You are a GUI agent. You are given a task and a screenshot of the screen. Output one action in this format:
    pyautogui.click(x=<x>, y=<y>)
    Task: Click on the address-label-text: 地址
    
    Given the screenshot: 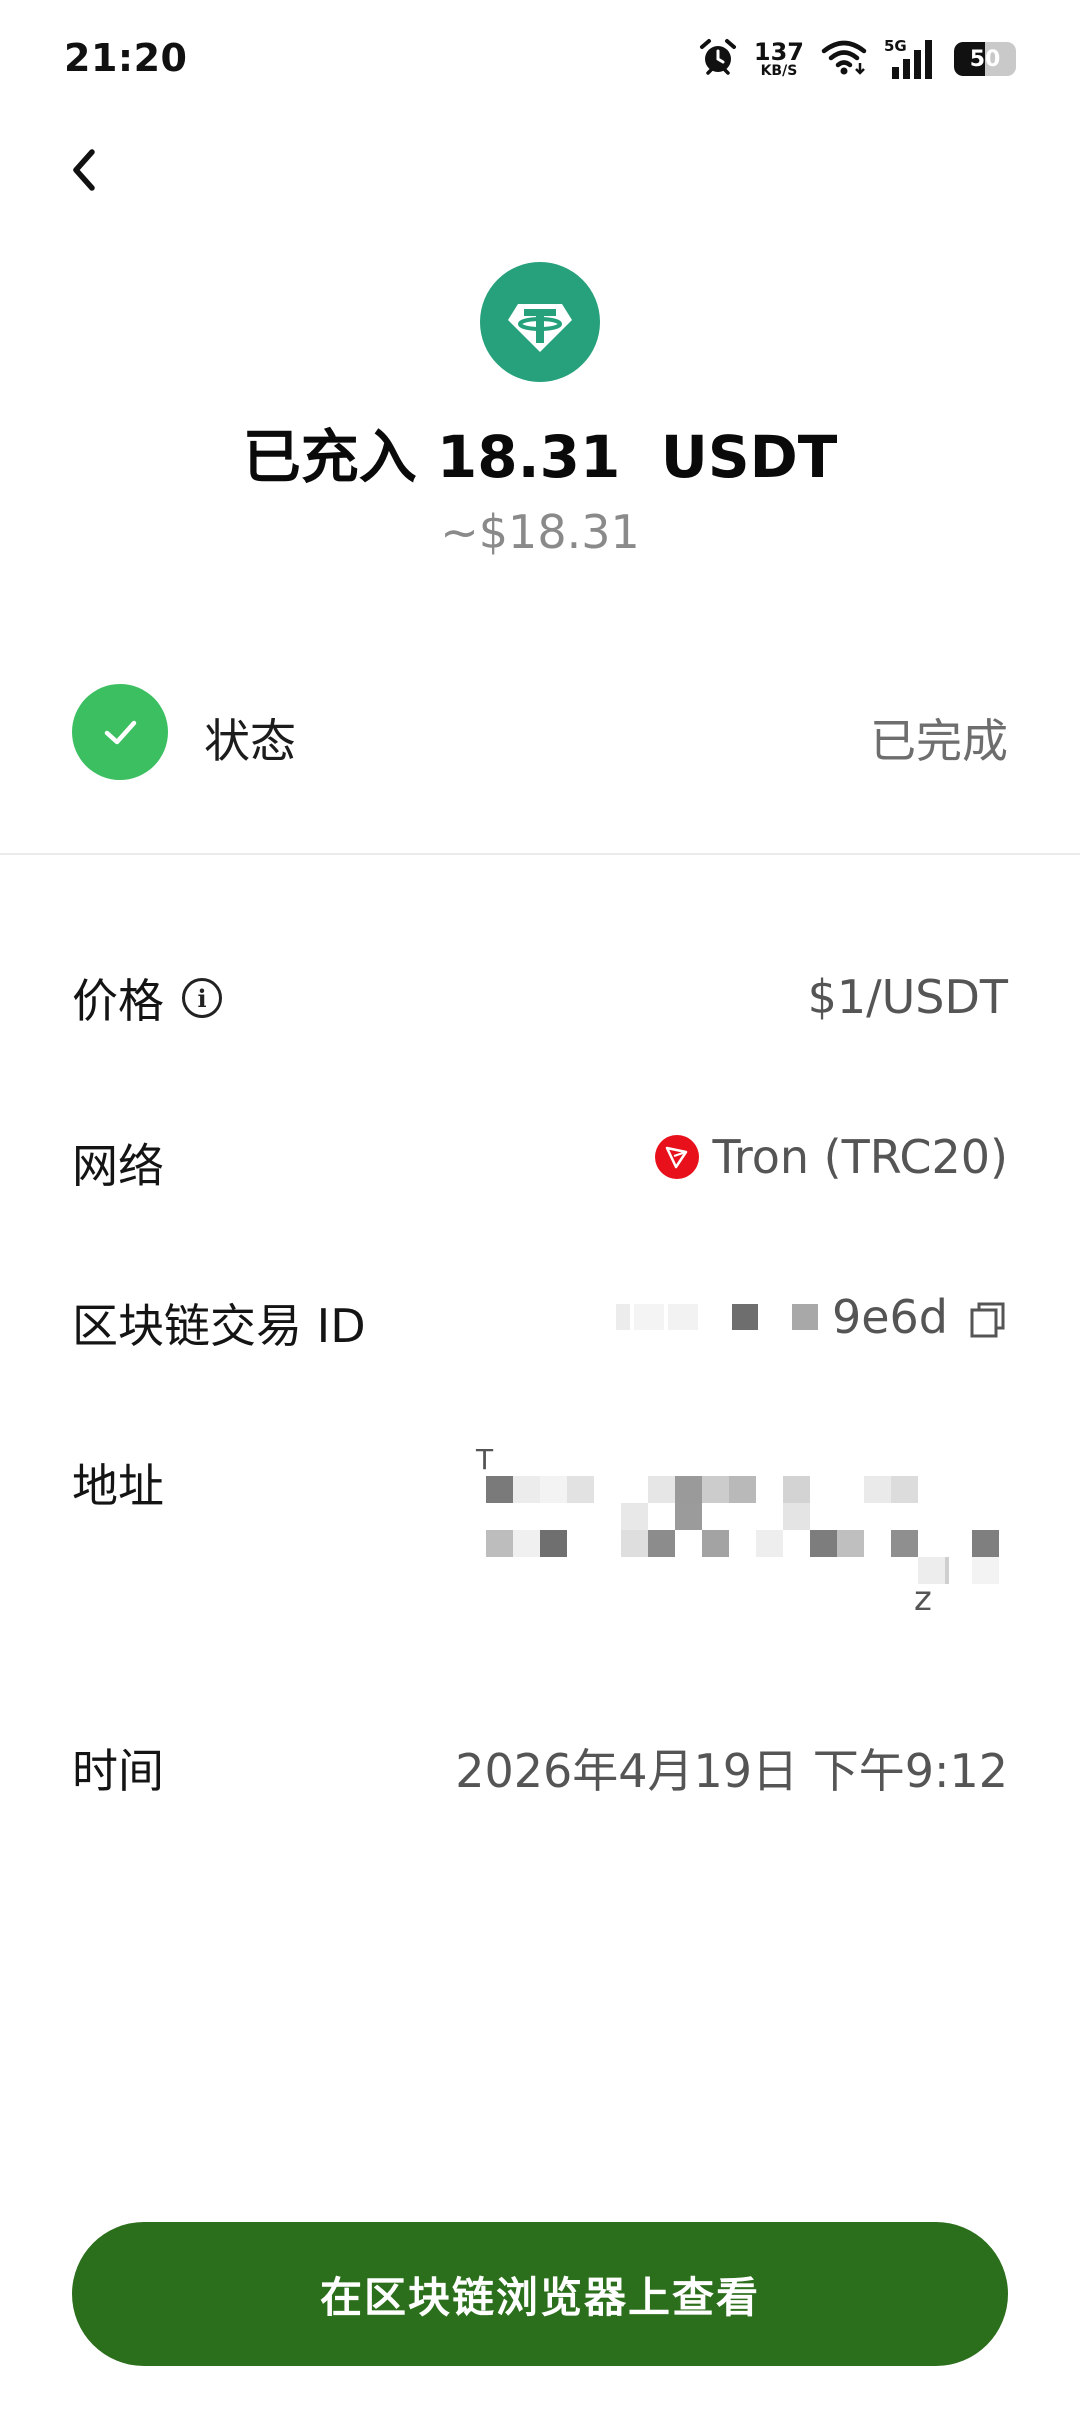 What is the action you would take?
    pyautogui.click(x=118, y=1486)
    